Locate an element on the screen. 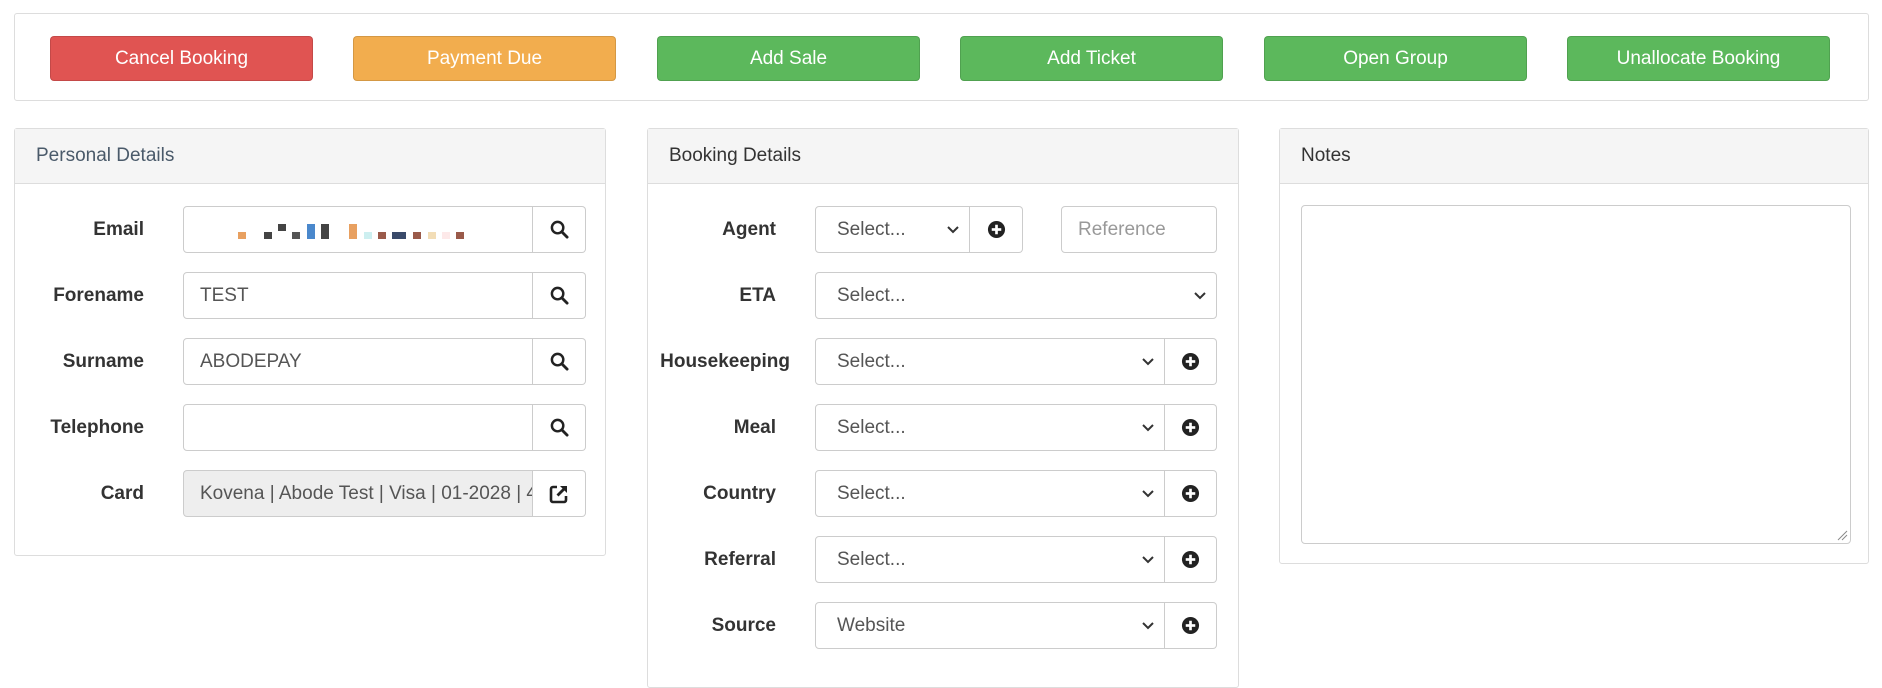  email-field is located at coordinates (358, 229).